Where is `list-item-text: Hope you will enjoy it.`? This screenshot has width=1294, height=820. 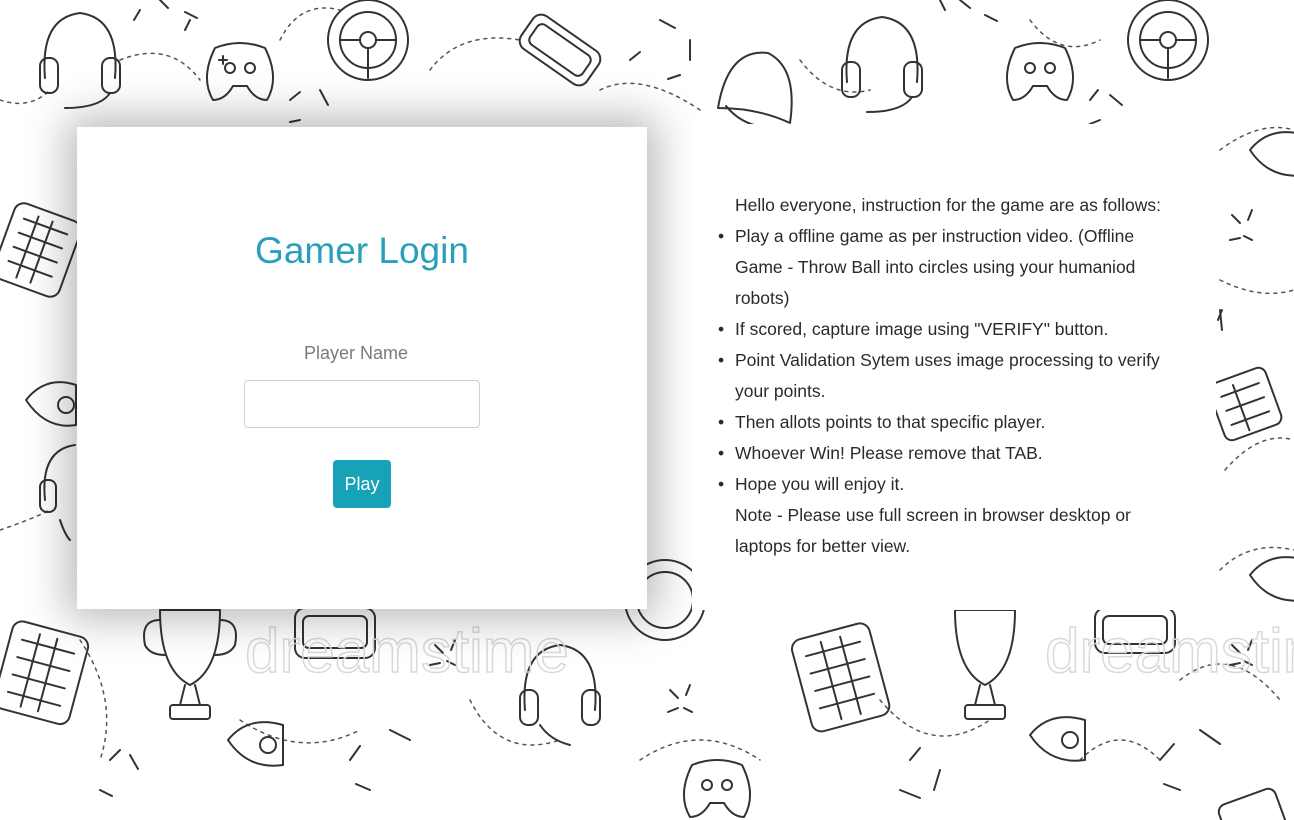 list-item-text: Hope you will enjoy it. is located at coordinates (820, 484).